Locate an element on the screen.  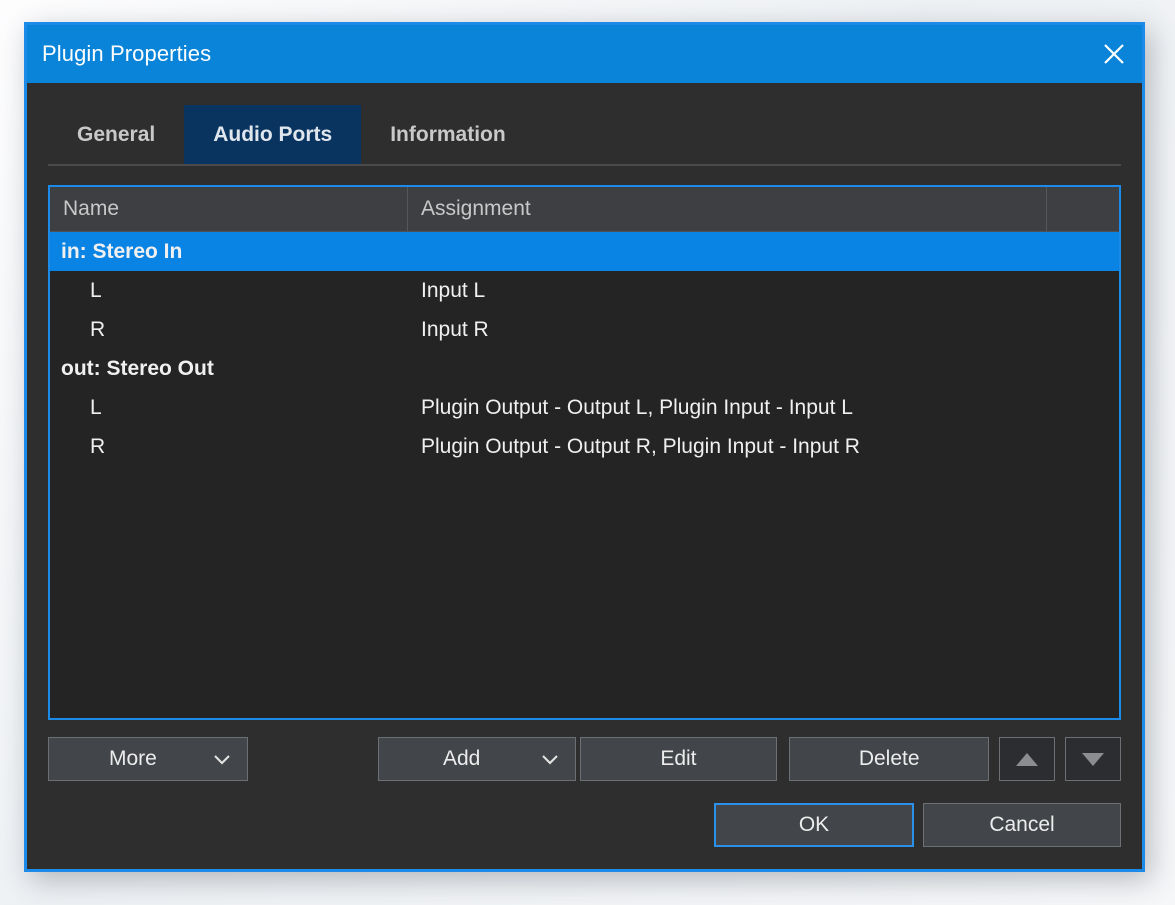
table-row: L Input L is located at coordinates (584, 290).